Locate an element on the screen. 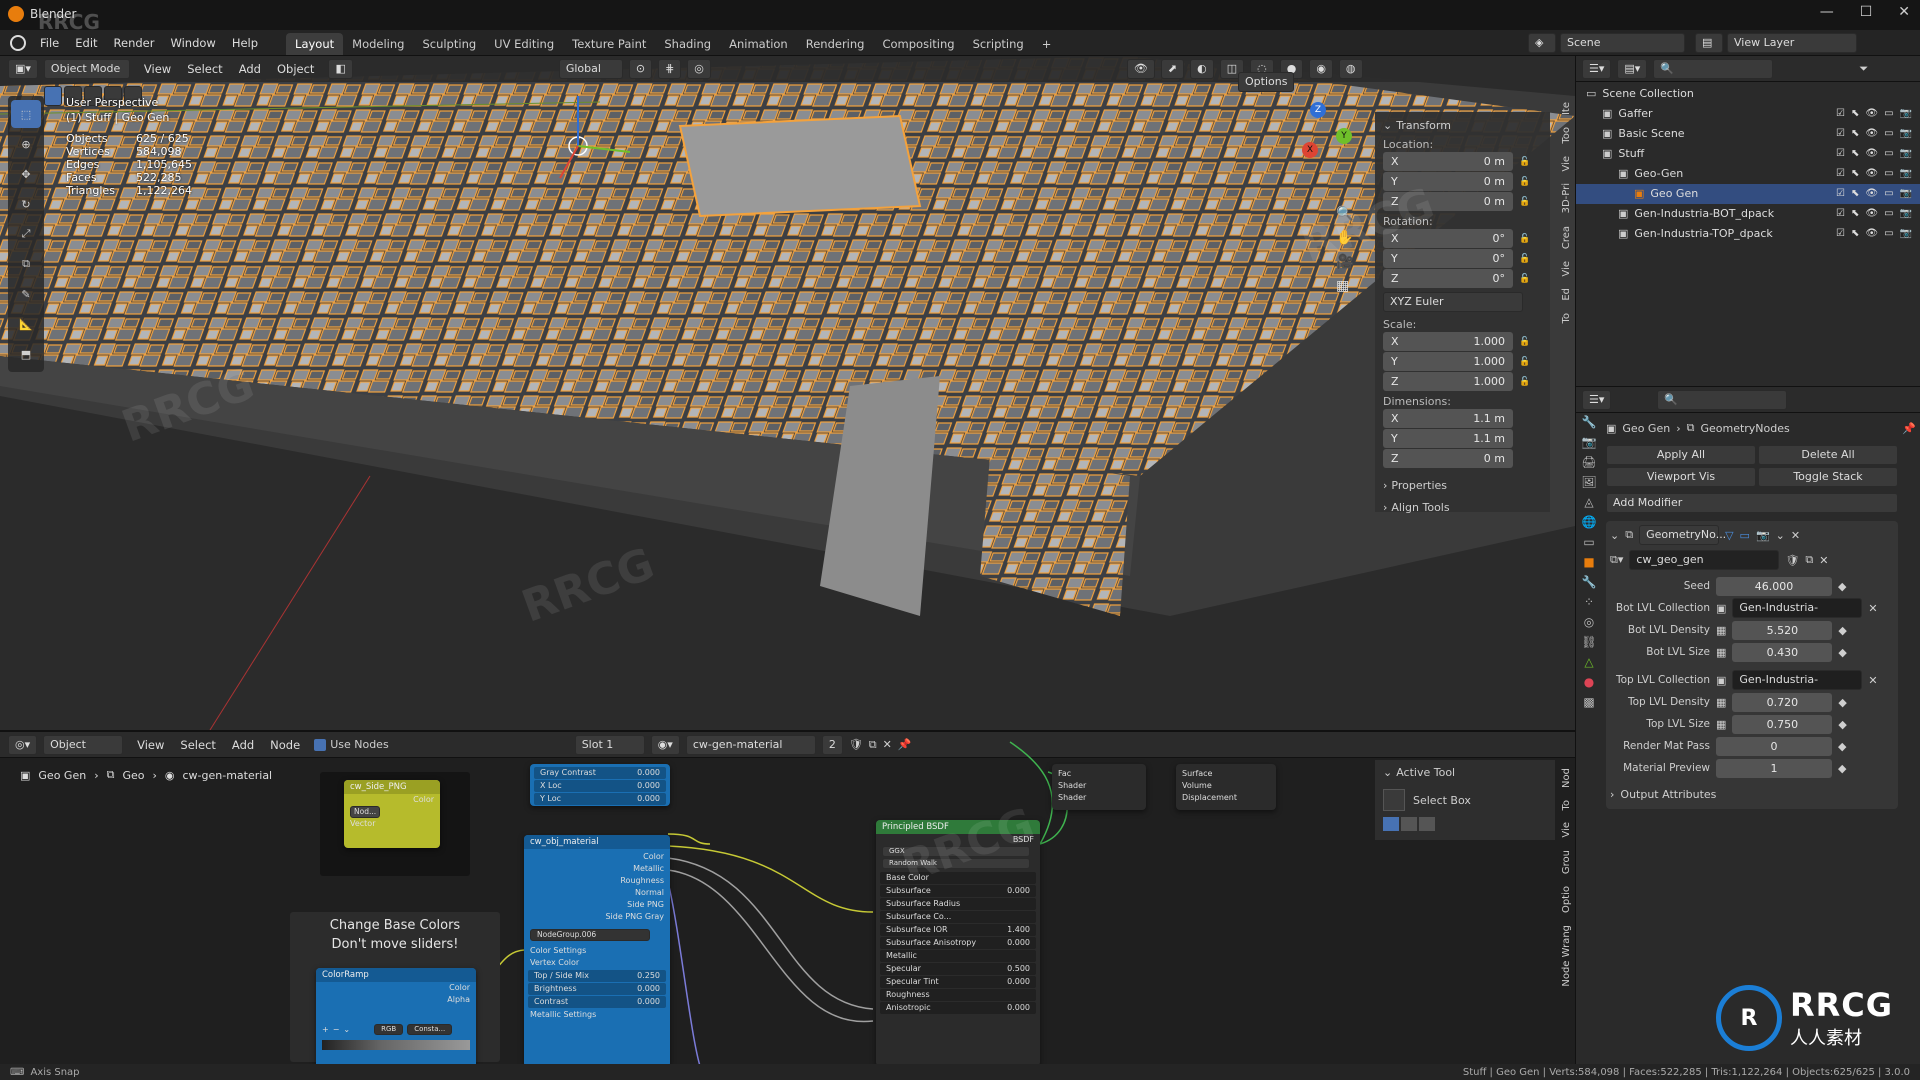  visibility-icon: 👁 is located at coordinates (1140, 69).